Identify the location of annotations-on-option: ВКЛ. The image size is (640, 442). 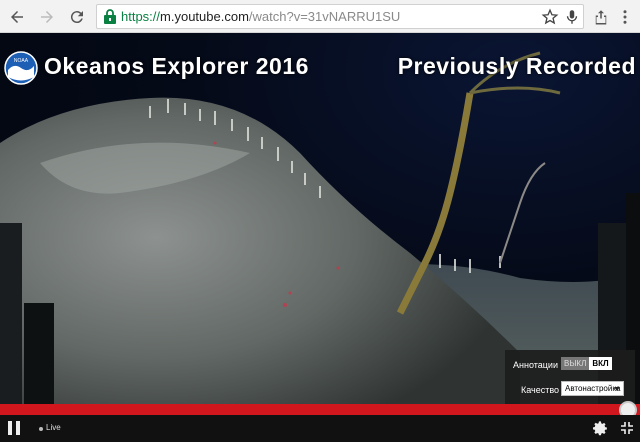
(600, 363).